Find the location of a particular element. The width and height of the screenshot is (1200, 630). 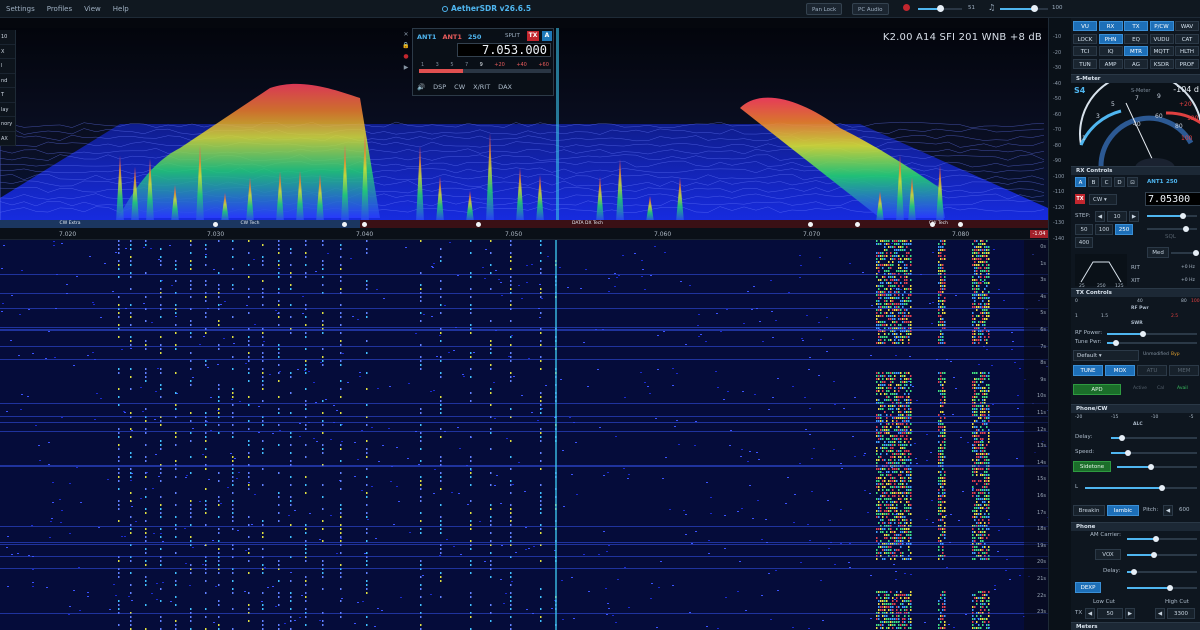

slice-c-tab: C is located at coordinates (1106, 182).